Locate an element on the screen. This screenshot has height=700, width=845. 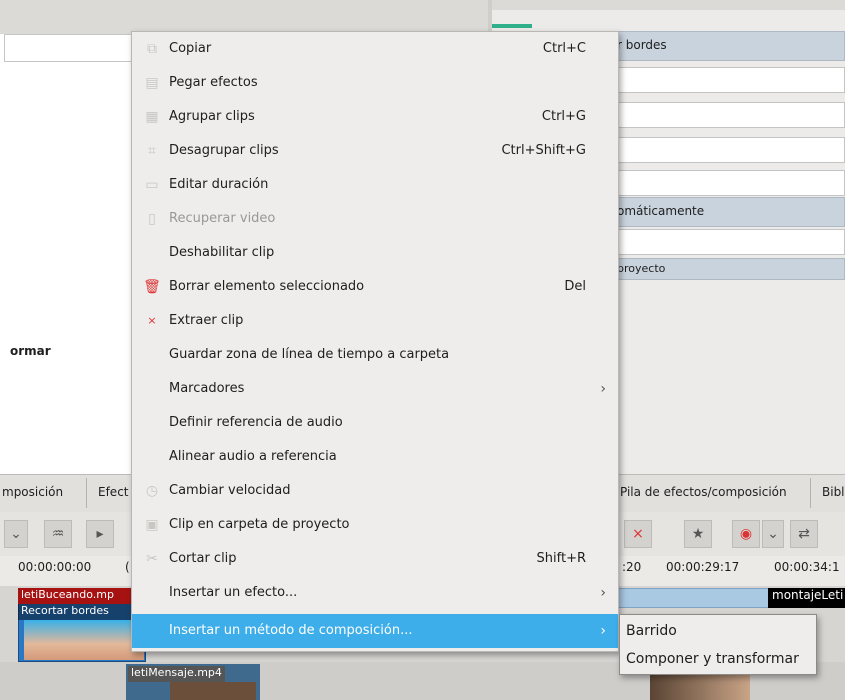
menu-item-shortcut: Shift+R is located at coordinates (561, 558).